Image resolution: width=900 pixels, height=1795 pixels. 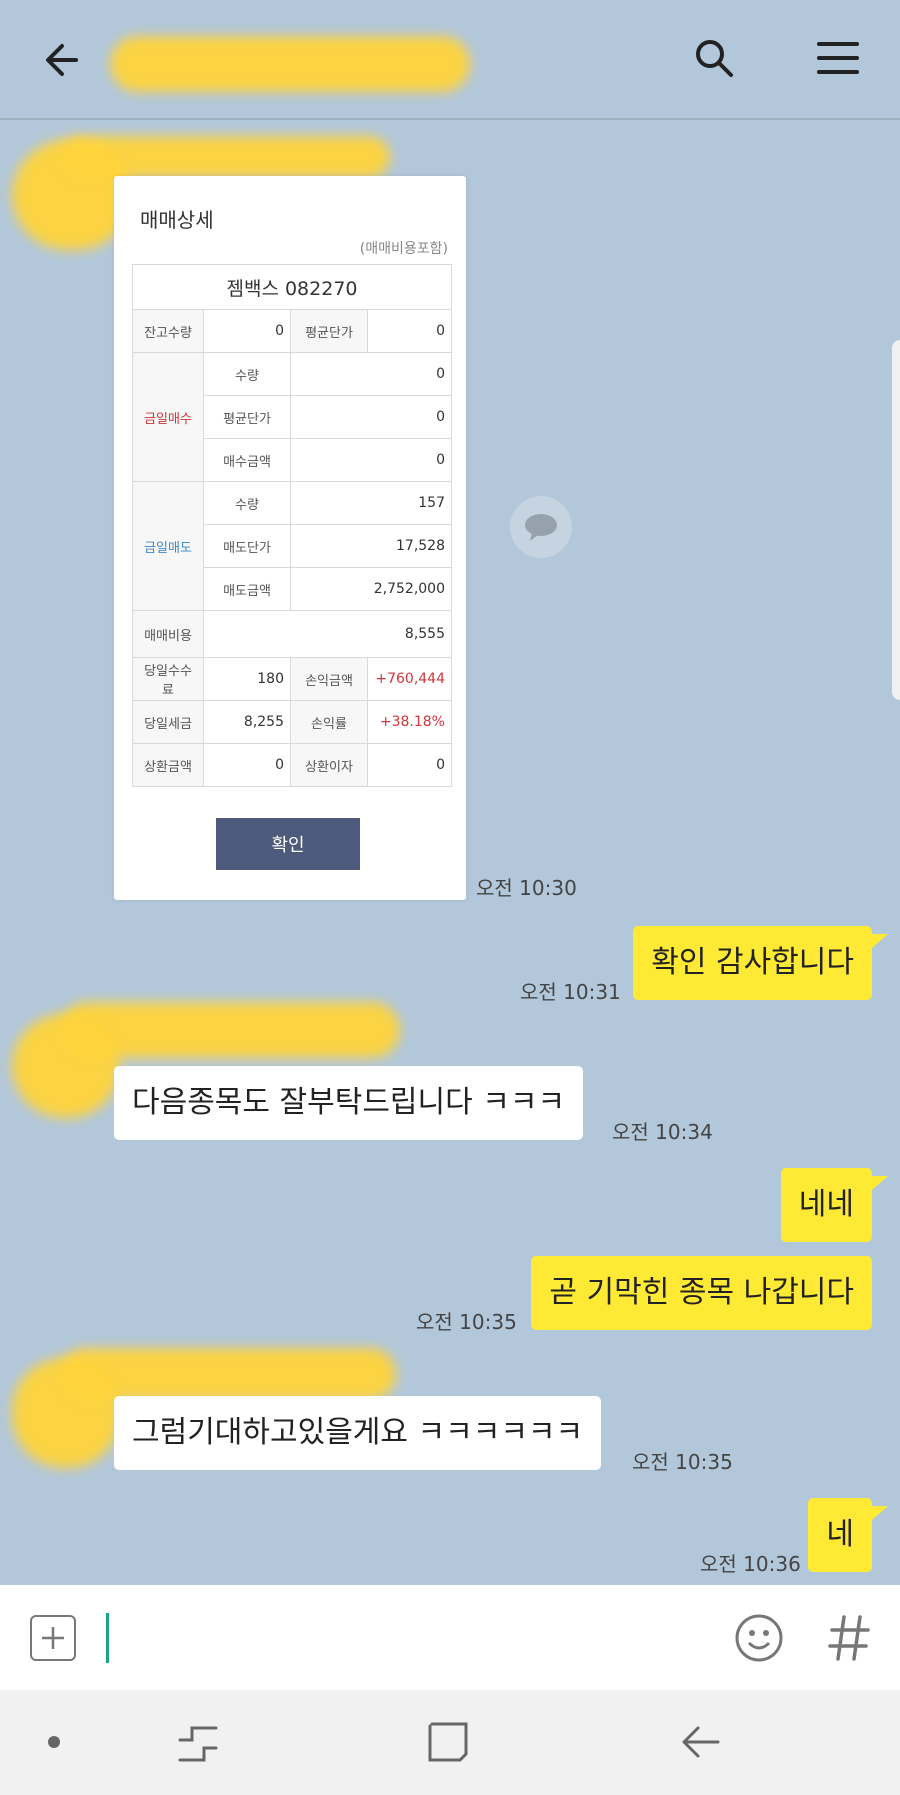 I want to click on cell-value: 8,255, so click(x=247, y=722).